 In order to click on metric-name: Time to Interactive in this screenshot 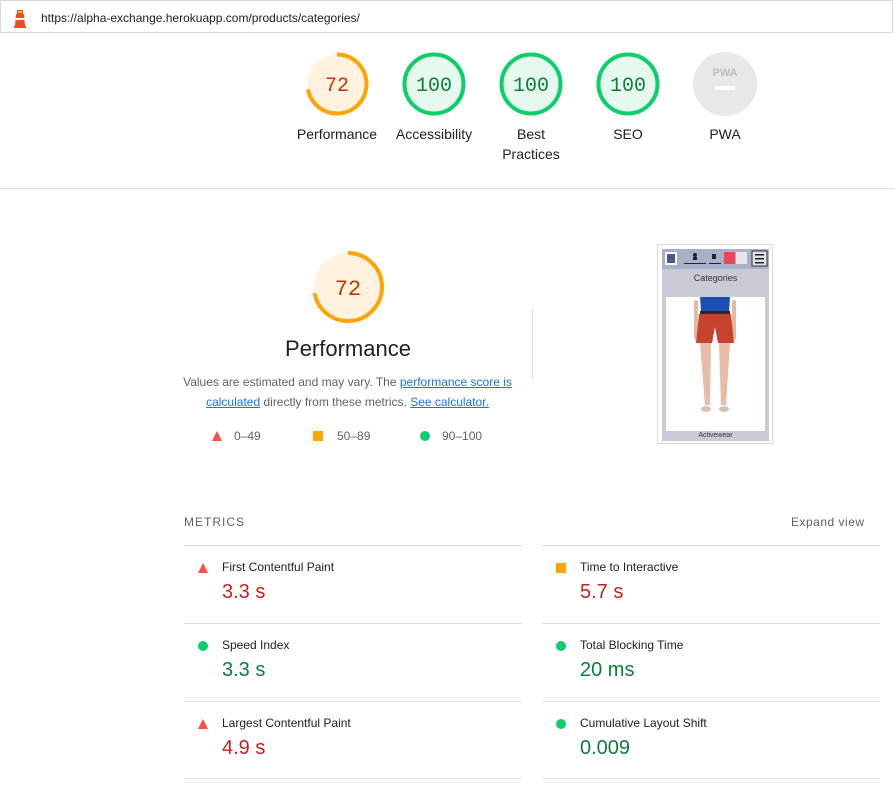, I will do `click(629, 567)`.